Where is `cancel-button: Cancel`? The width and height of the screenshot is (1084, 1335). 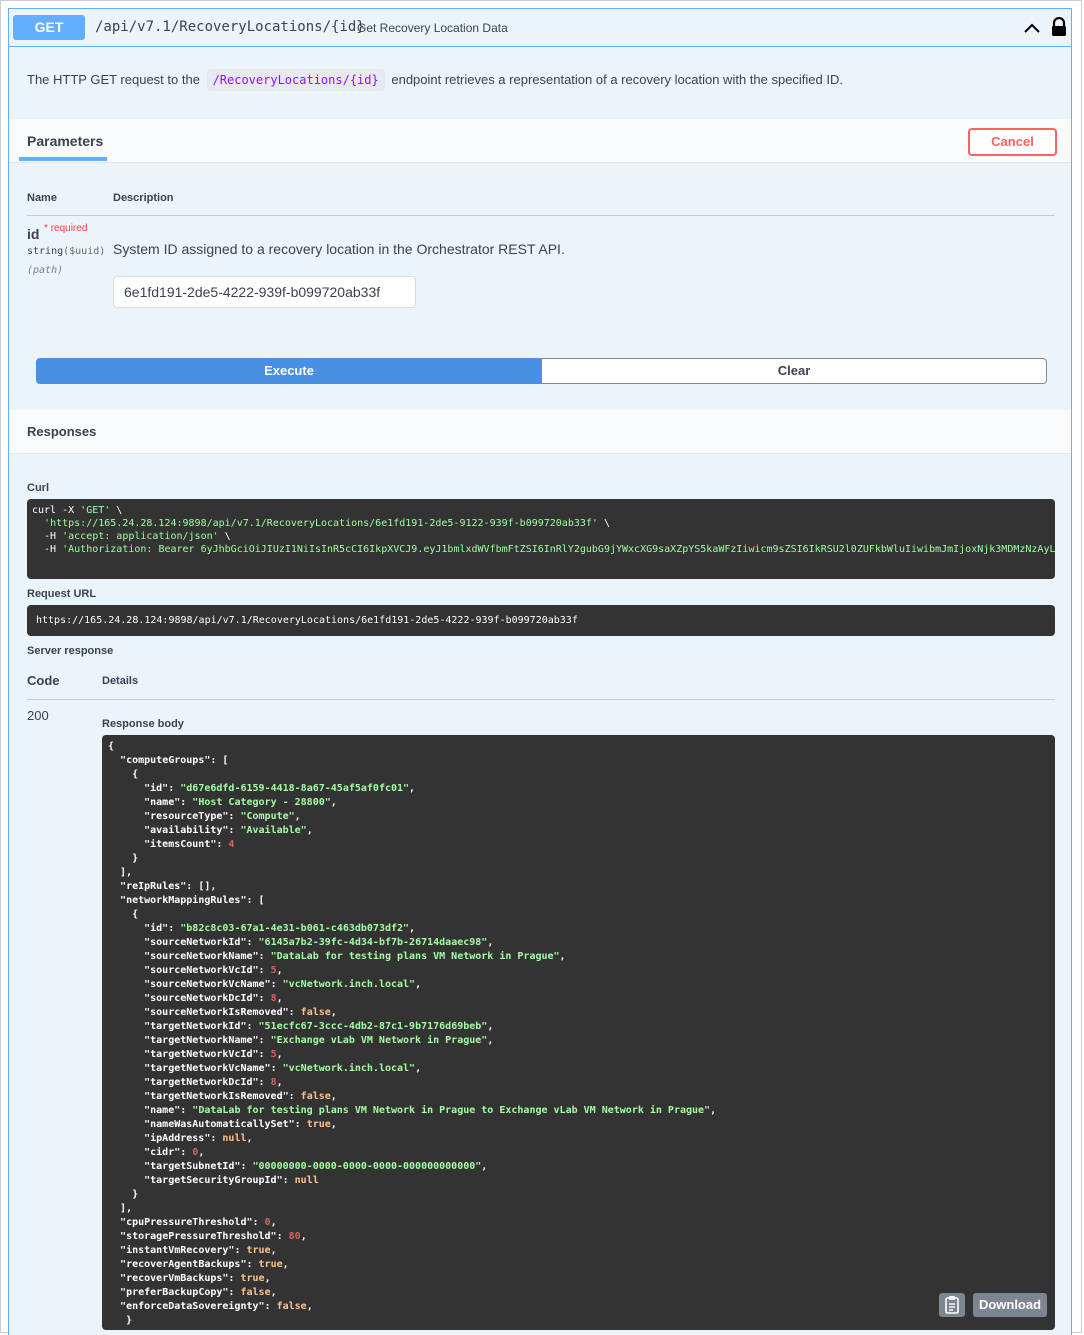
cancel-button: Cancel is located at coordinates (1012, 142).